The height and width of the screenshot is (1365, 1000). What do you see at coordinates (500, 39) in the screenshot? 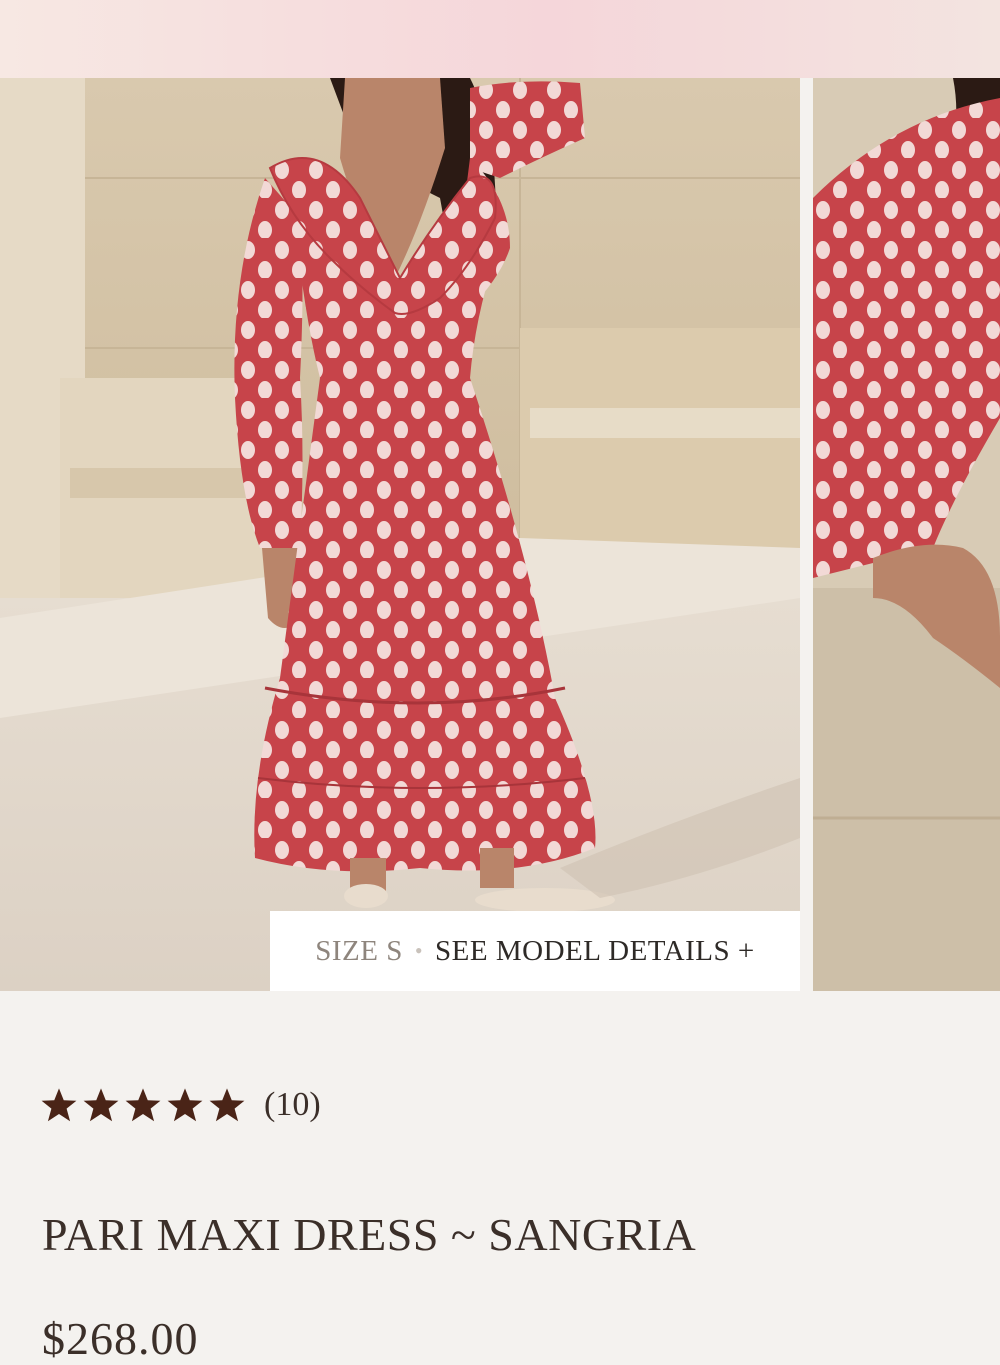
I see `promo-banner` at bounding box center [500, 39].